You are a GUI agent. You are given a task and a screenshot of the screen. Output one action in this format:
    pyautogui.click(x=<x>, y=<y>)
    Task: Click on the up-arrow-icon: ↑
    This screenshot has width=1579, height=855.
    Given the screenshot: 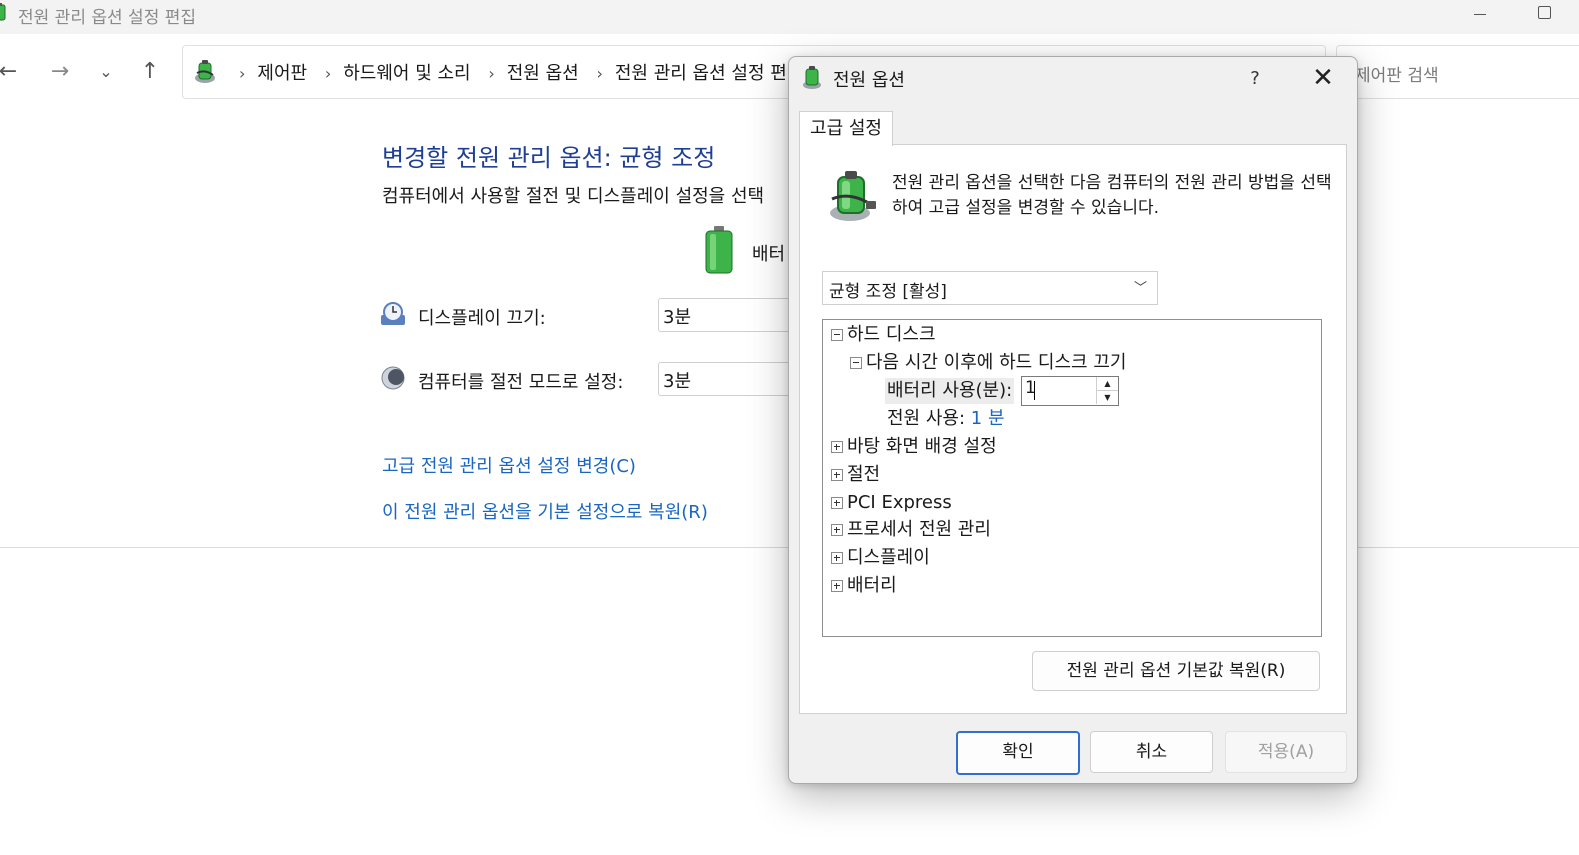 What is the action you would take?
    pyautogui.click(x=150, y=71)
    